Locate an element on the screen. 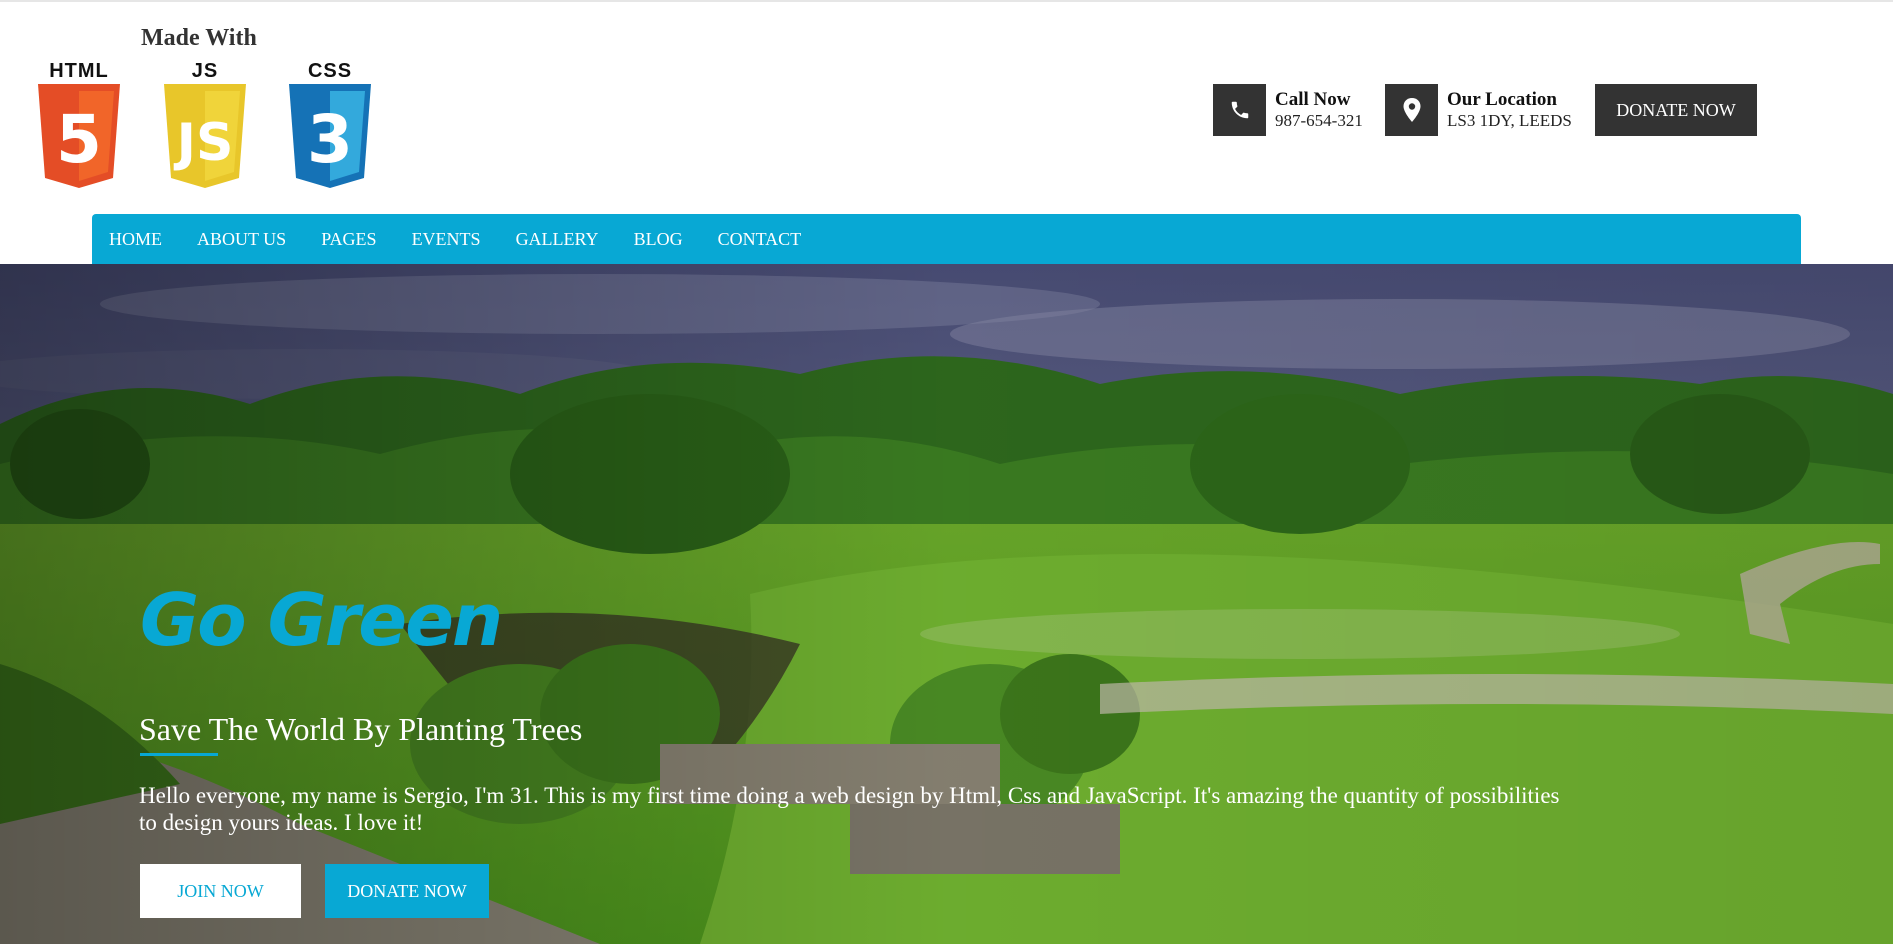  our-location-title: Our Location is located at coordinates (1502, 99).